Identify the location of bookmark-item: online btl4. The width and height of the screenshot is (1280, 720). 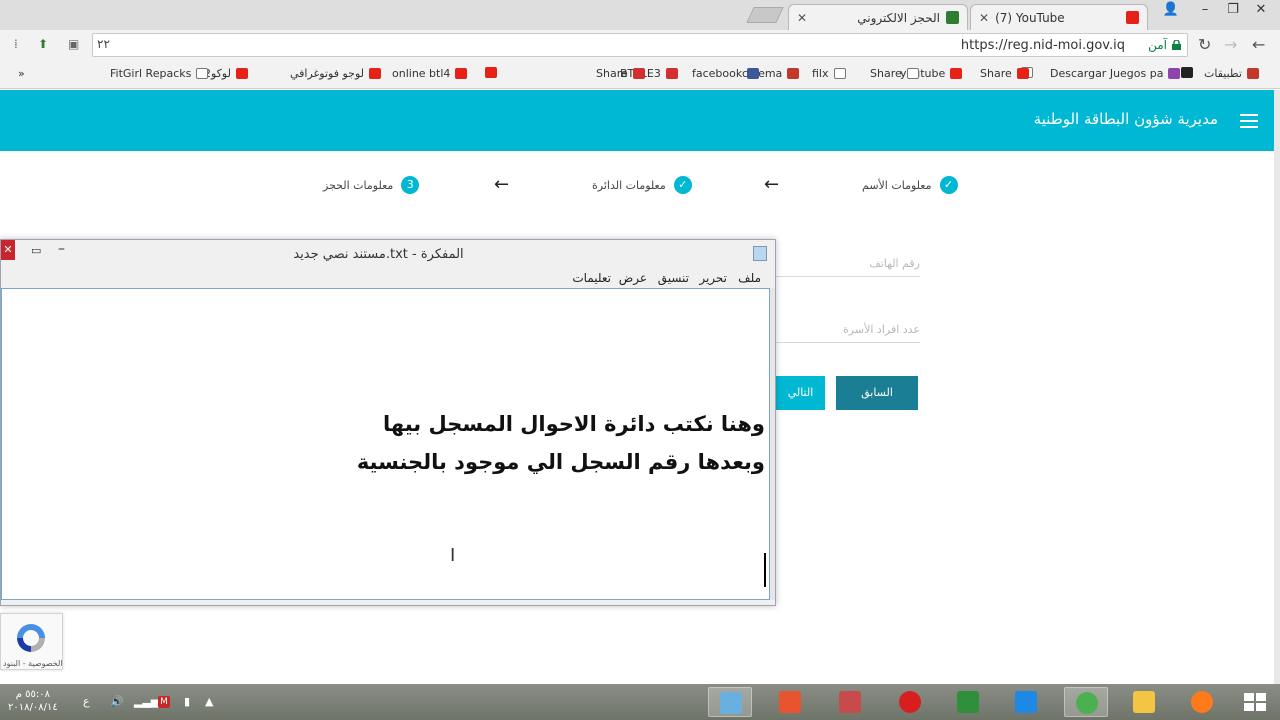
(430, 73).